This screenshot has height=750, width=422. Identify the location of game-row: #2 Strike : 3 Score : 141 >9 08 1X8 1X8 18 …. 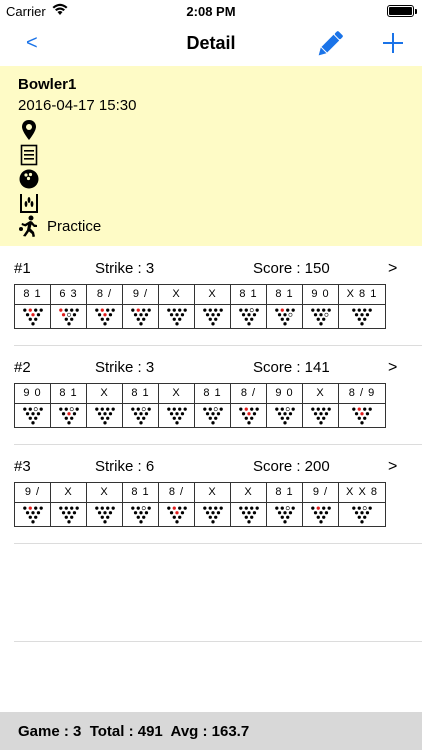
(211, 408).